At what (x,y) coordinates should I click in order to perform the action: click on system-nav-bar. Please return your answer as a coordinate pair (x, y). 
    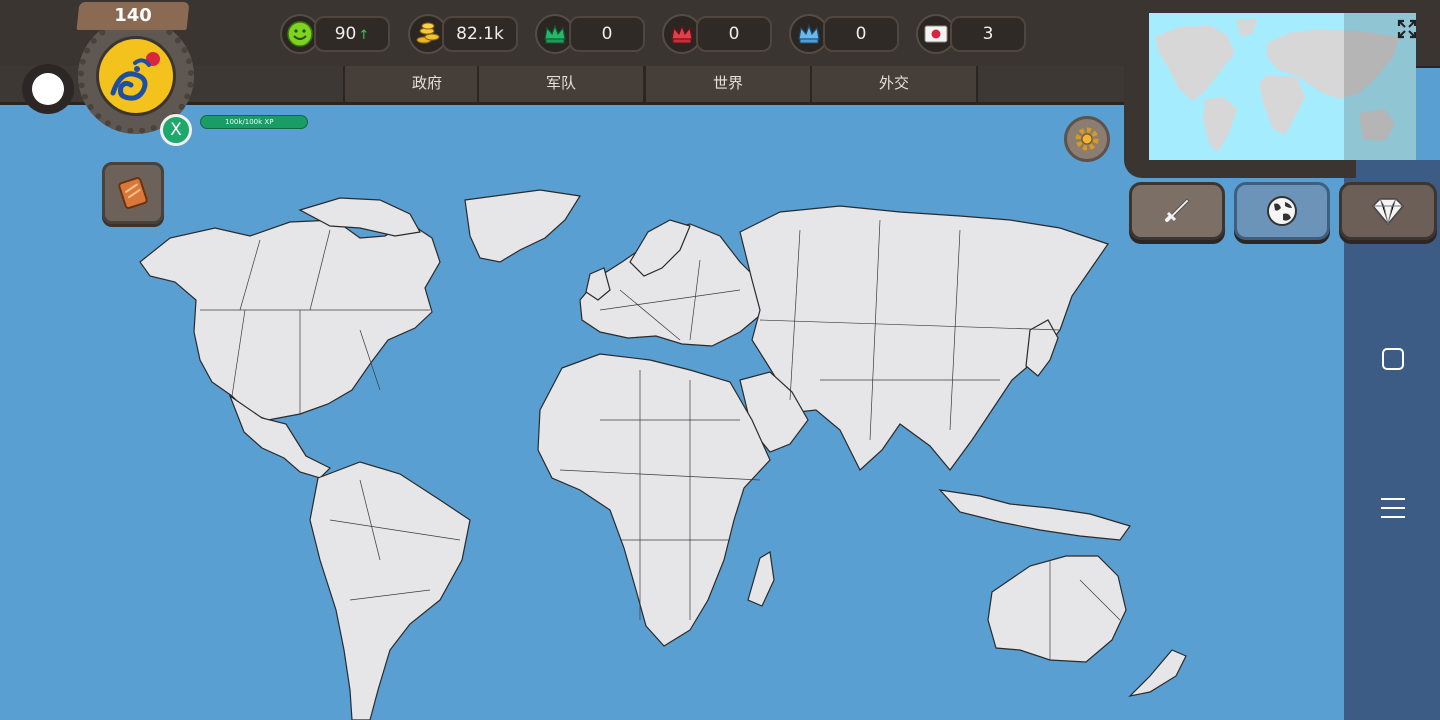
    Looking at the image, I should click on (1392, 481).